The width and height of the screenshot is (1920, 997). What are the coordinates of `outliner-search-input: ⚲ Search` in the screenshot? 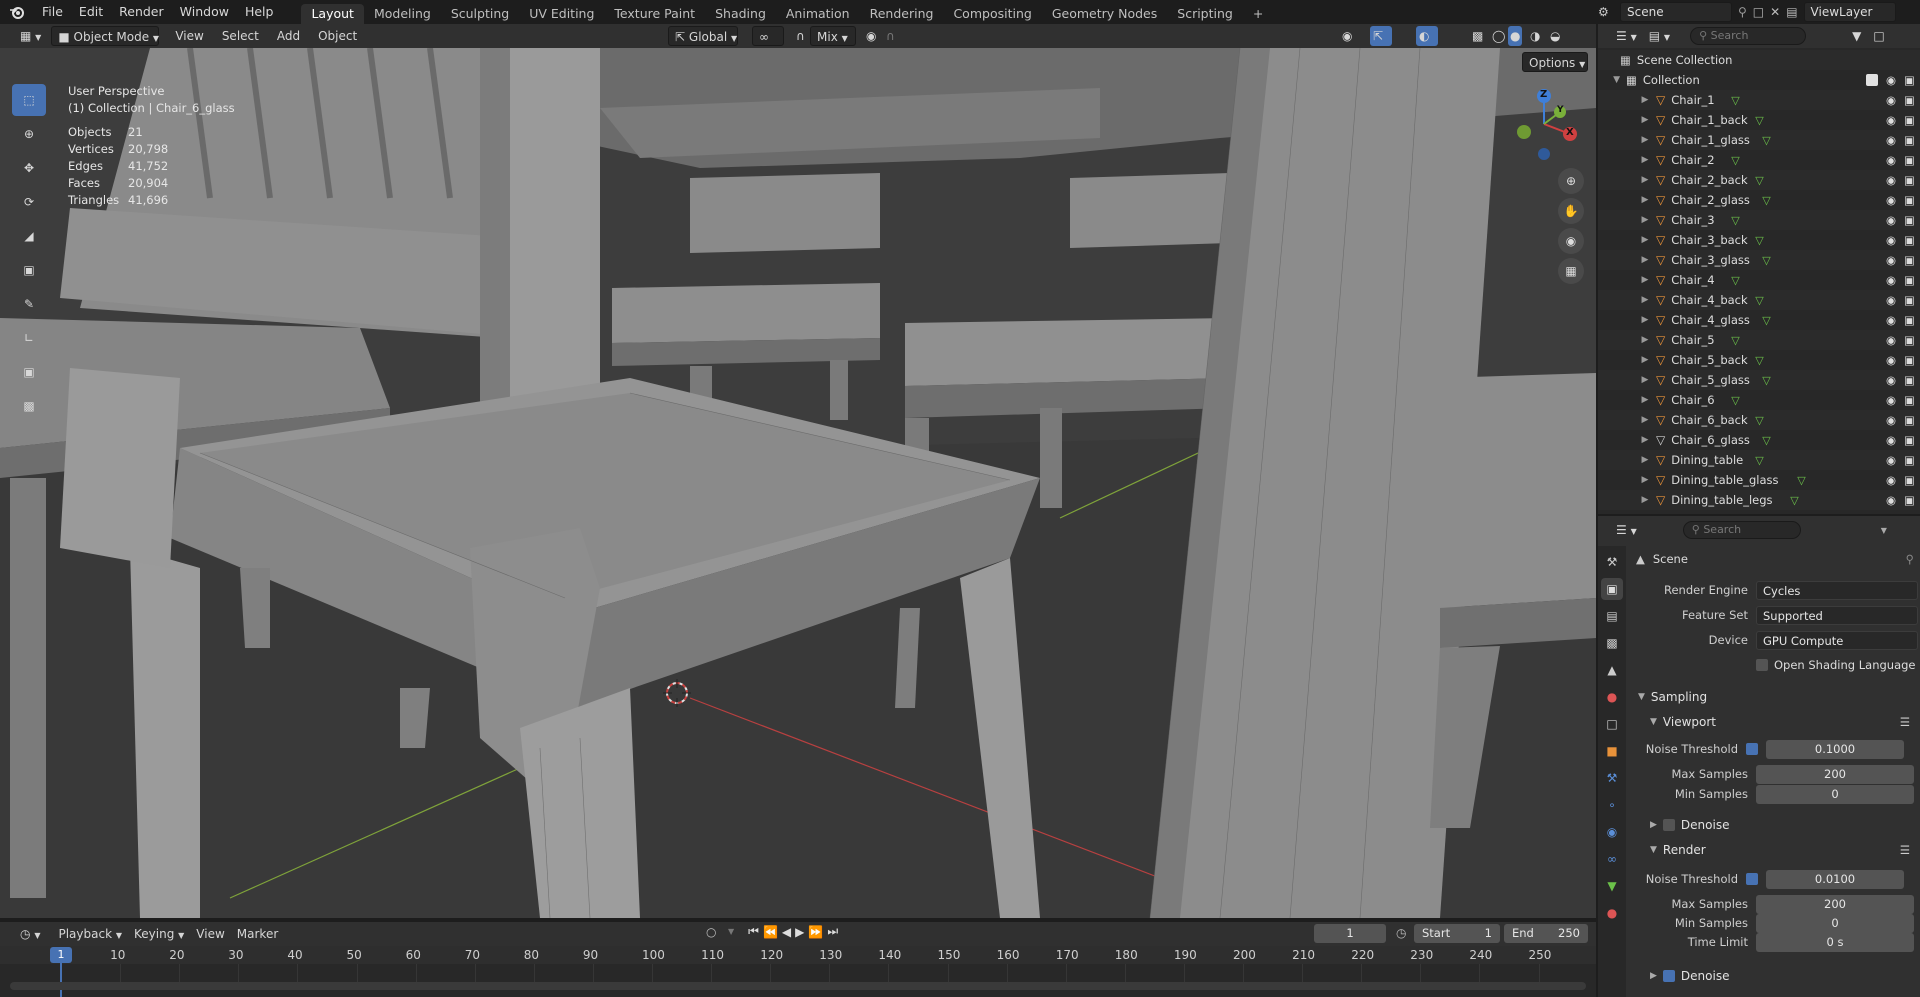 It's located at (1748, 36).